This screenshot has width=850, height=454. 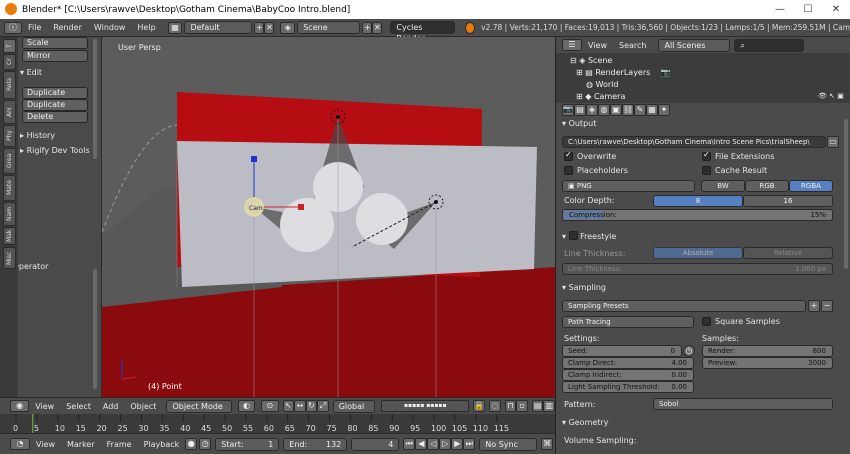 I want to click on sampling-presets-select: Sampling Presets, so click(x=684, y=306).